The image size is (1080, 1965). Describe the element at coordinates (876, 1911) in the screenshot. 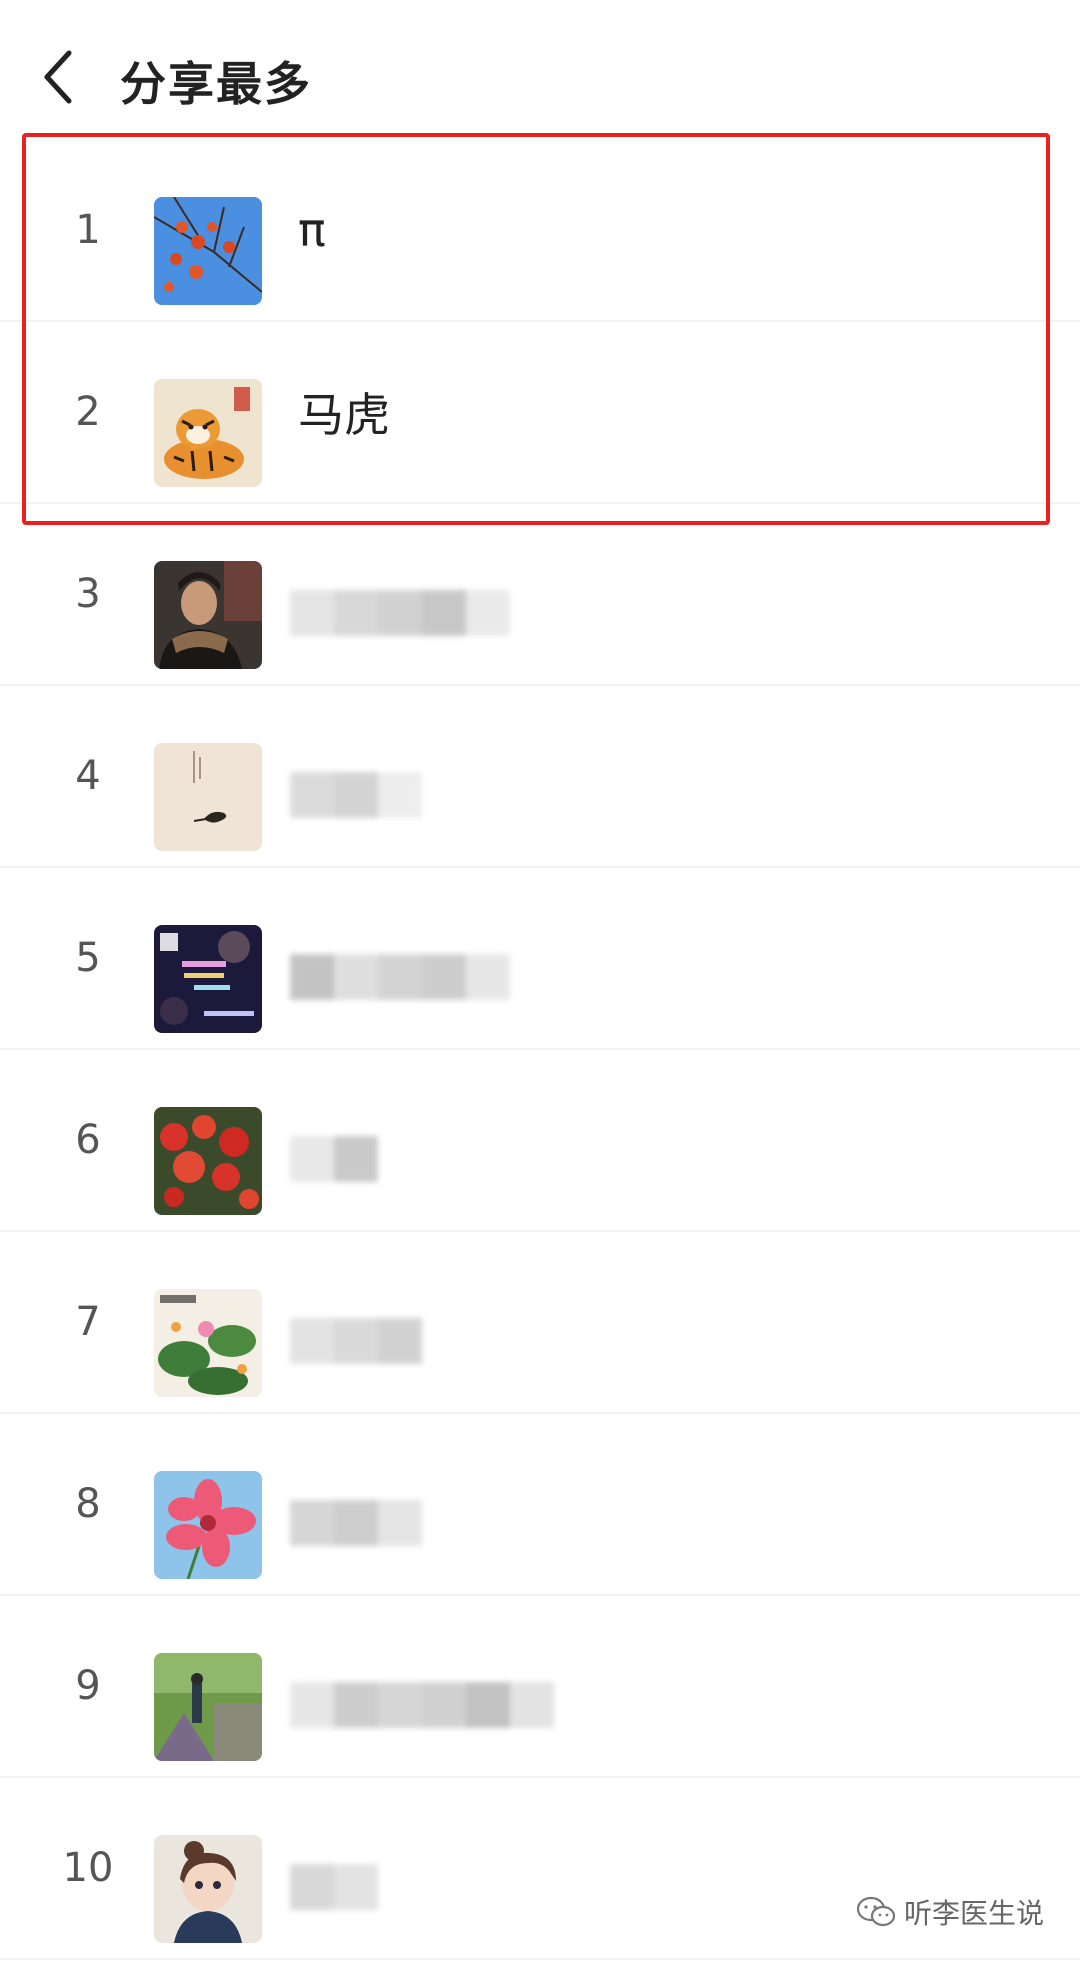

I see `wechat-icon` at that location.